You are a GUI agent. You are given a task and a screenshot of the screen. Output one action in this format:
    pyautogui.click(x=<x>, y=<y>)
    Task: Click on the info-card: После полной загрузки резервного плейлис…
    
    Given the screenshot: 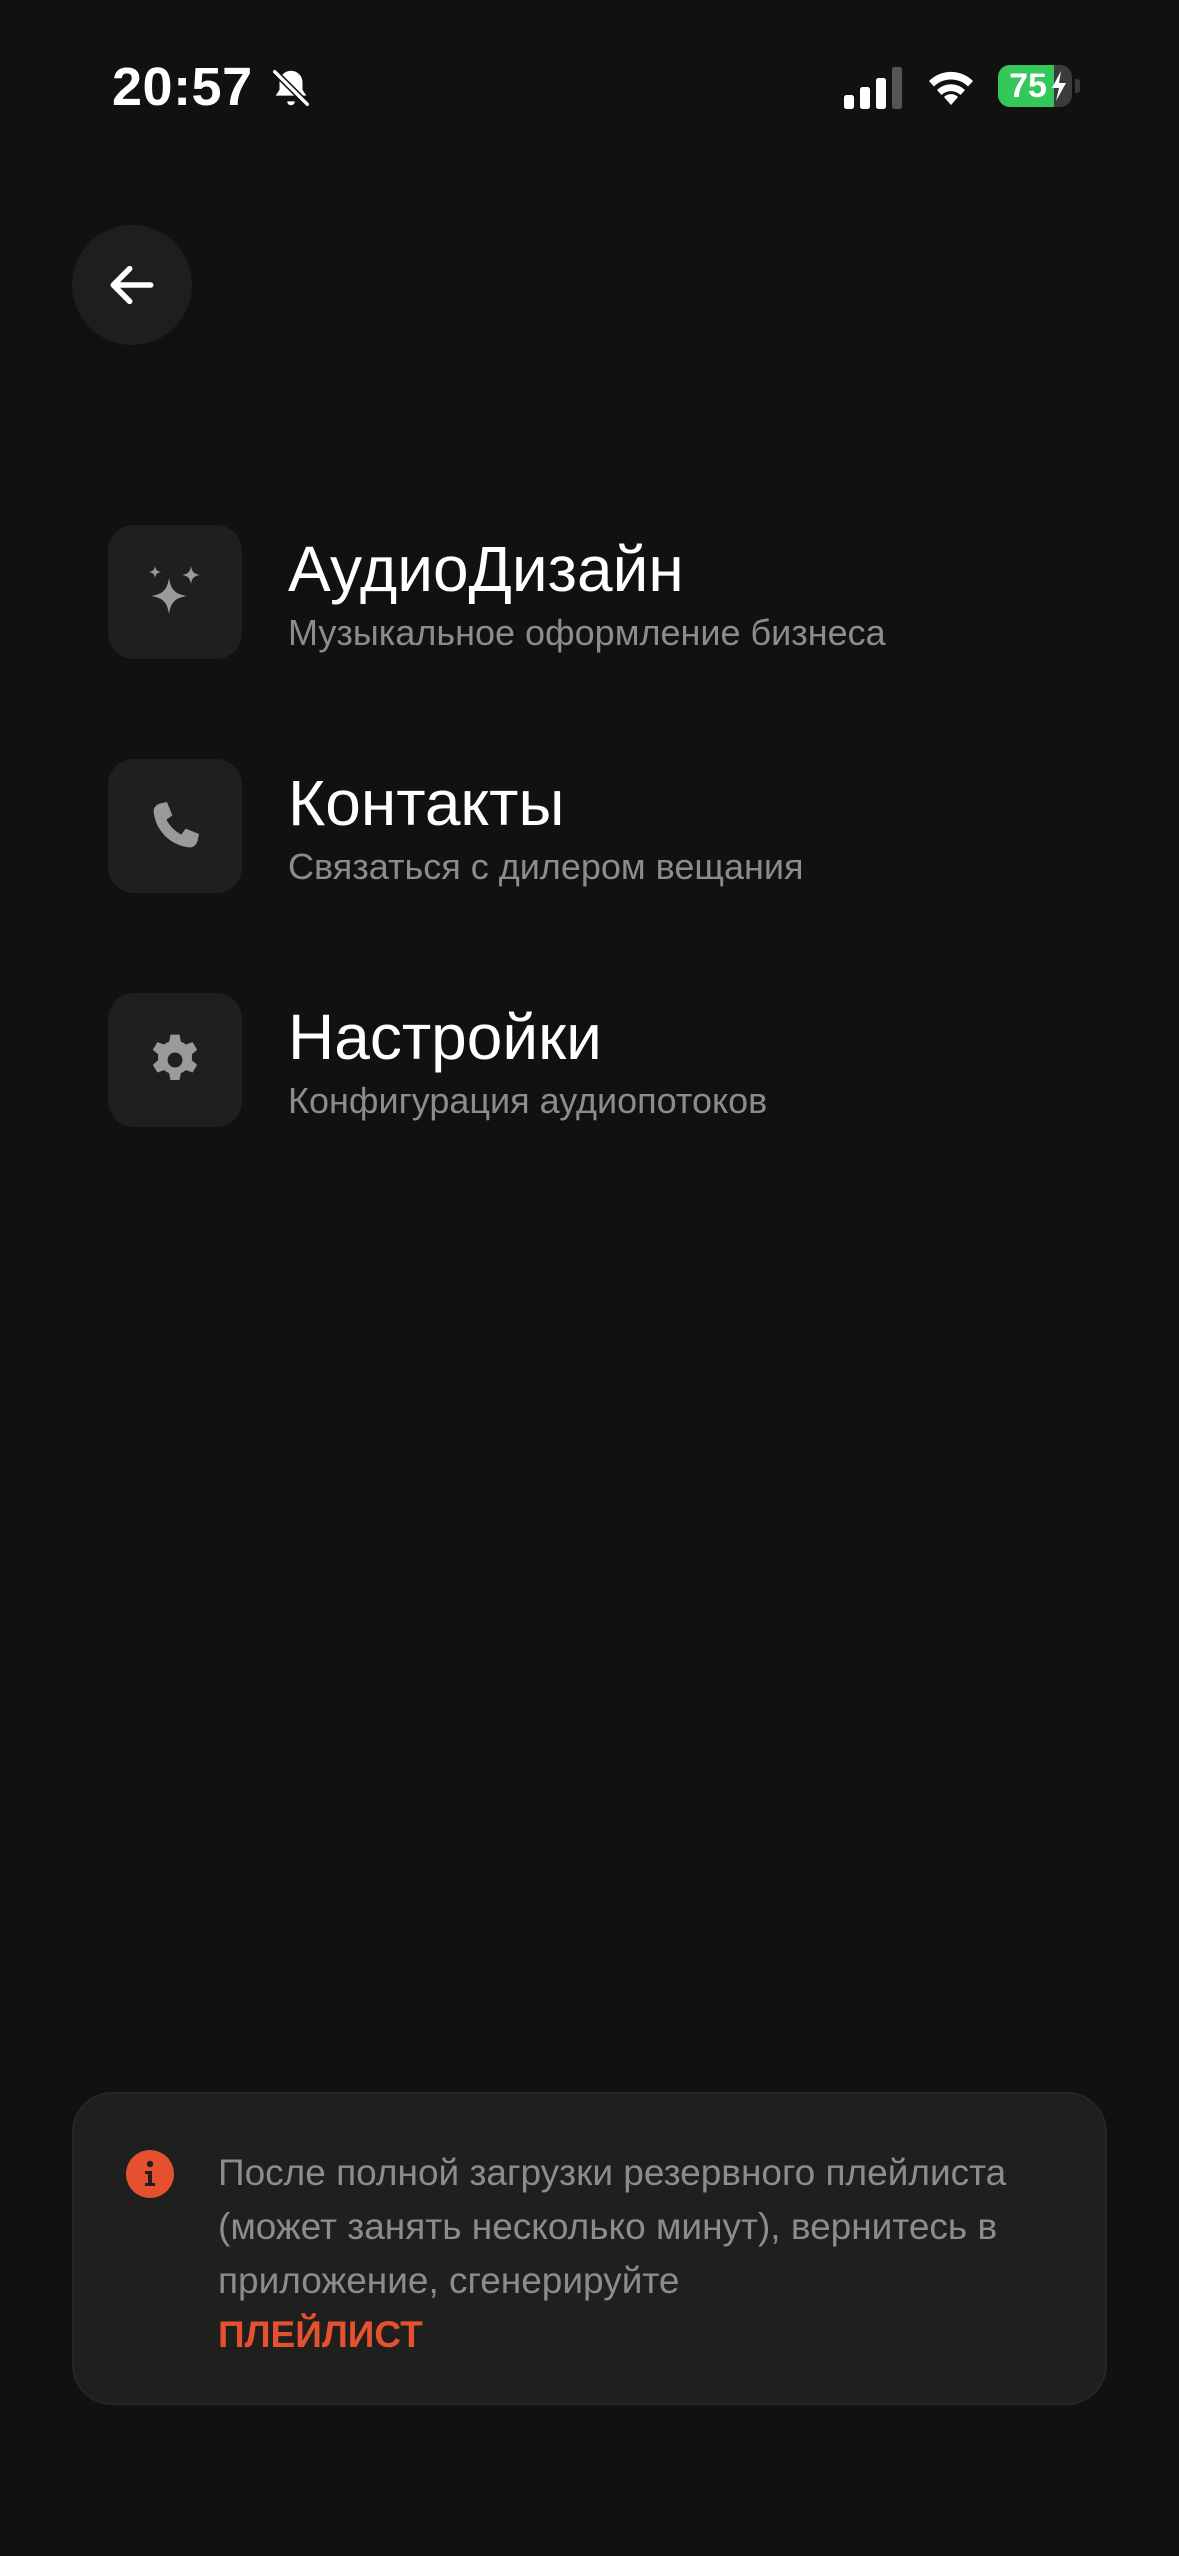 What is the action you would take?
    pyautogui.click(x=589, y=2248)
    